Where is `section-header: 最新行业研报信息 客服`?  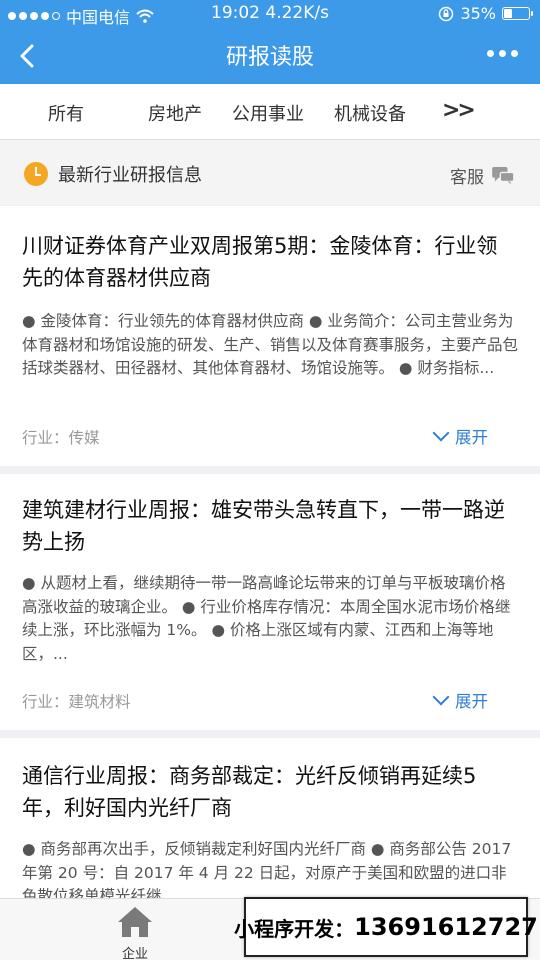 section-header: 最新行业研报信息 客服 is located at coordinates (270, 173).